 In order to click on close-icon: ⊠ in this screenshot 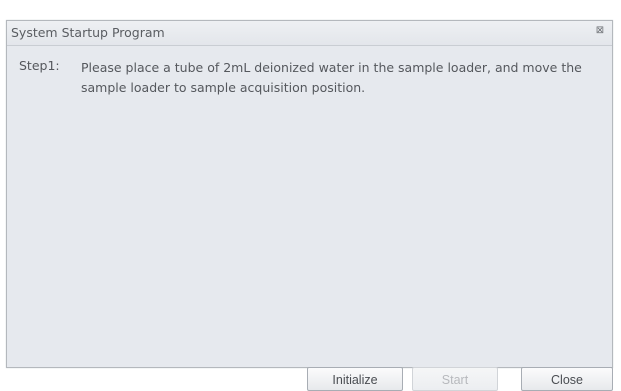, I will do `click(600, 31)`.